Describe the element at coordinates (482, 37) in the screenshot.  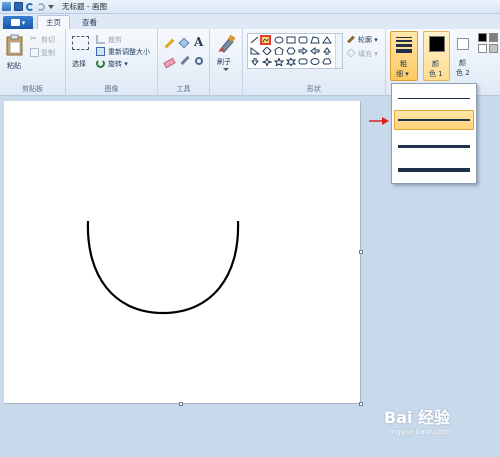
I see `palette-swatch-black` at that location.